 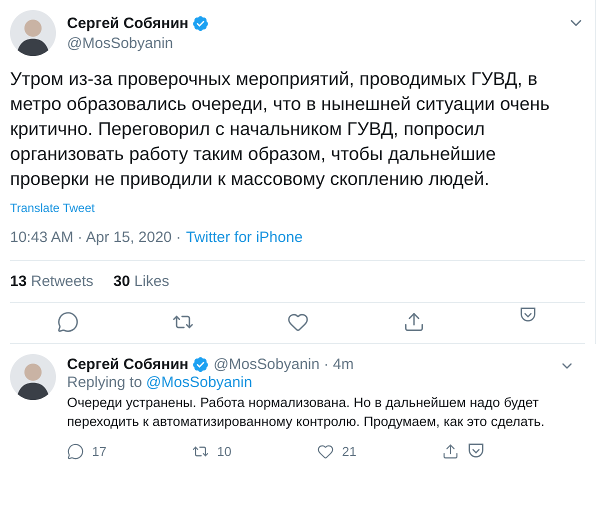 I want to click on author-handle: @MosSobyanin, so click(x=311, y=43).